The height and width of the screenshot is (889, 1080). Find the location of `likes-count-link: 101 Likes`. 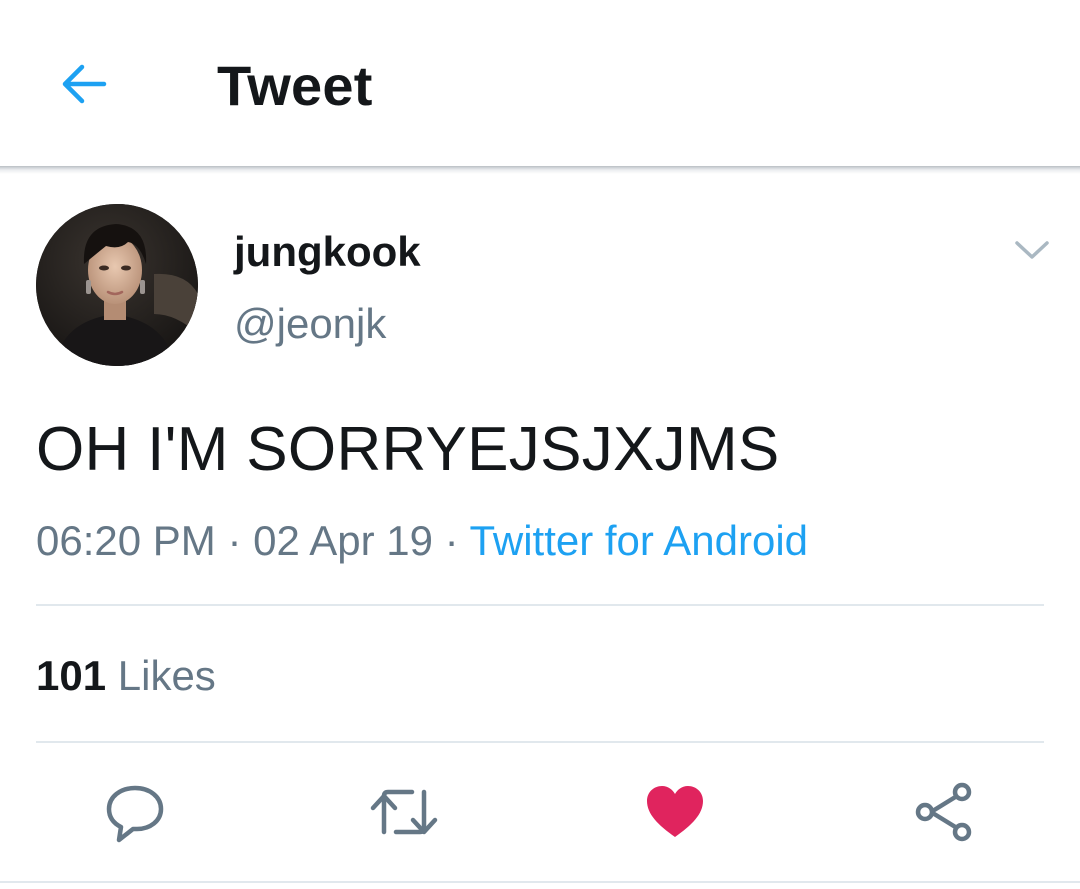

likes-count-link: 101 Likes is located at coordinates (126, 676).